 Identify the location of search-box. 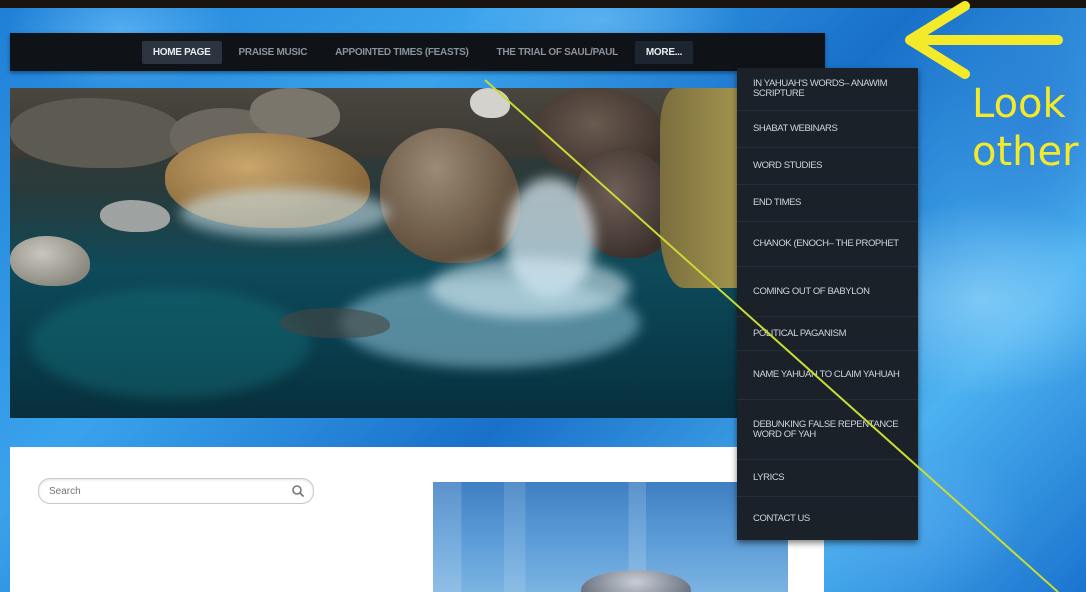
(176, 491).